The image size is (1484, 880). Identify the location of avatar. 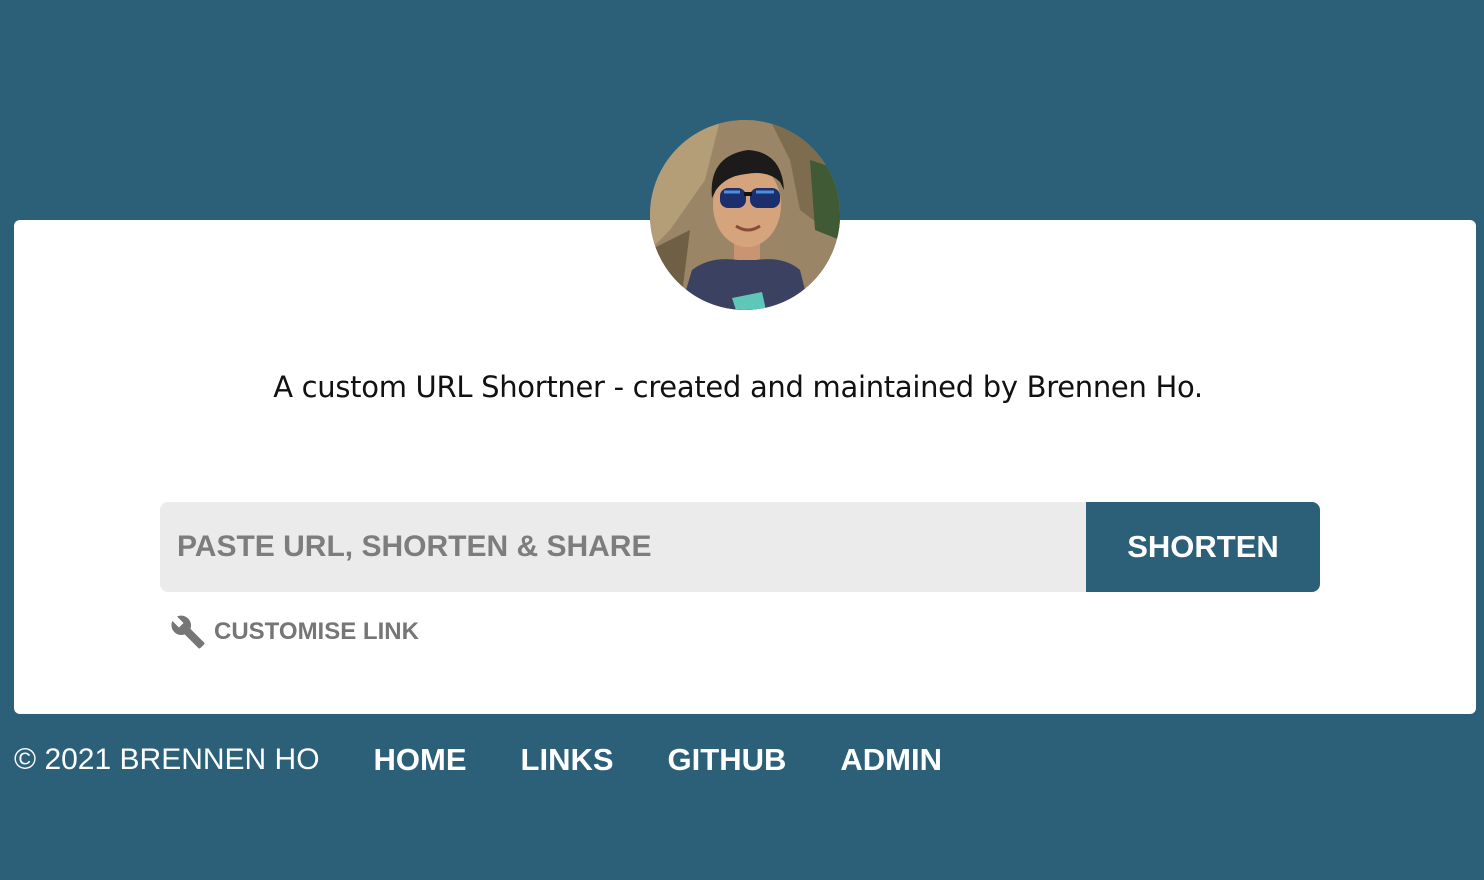
(745, 215).